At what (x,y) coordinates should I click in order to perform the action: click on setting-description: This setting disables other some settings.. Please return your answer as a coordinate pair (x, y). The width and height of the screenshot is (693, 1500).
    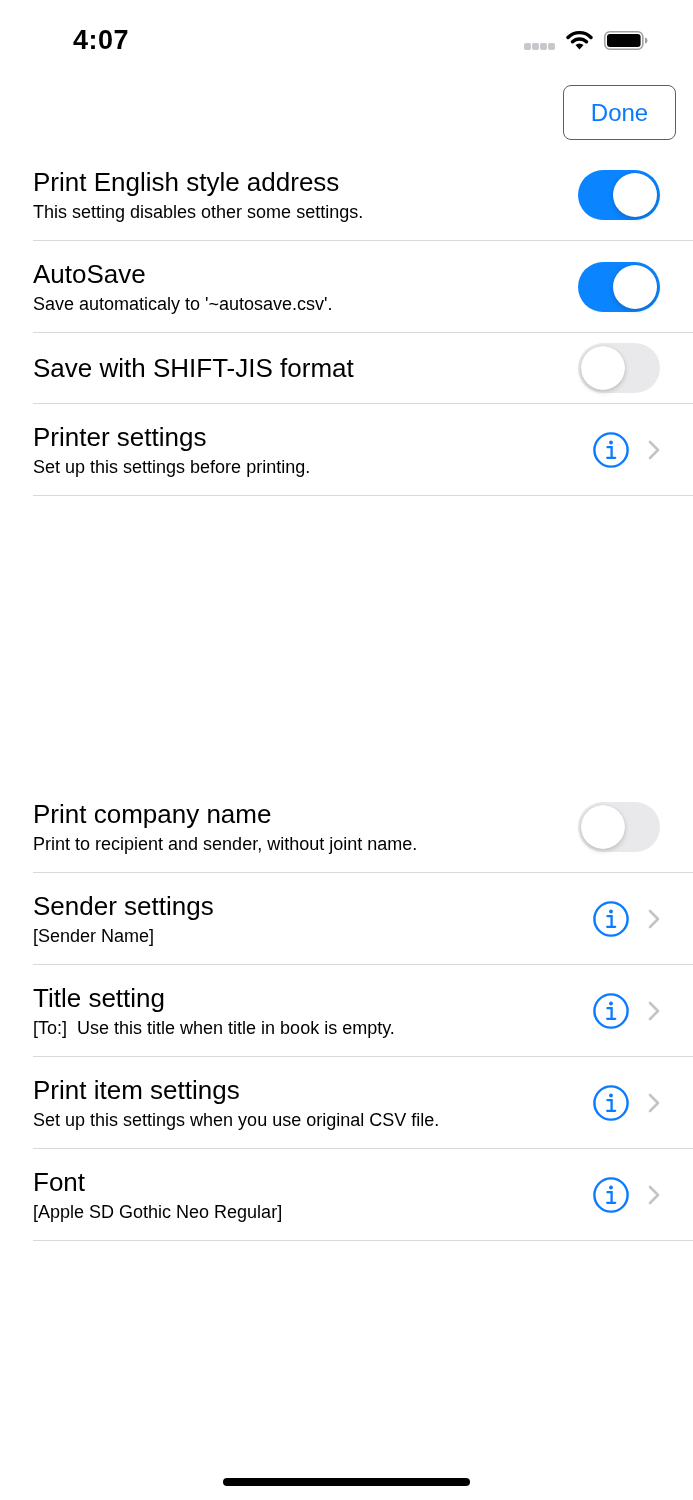
    Looking at the image, I should click on (198, 212).